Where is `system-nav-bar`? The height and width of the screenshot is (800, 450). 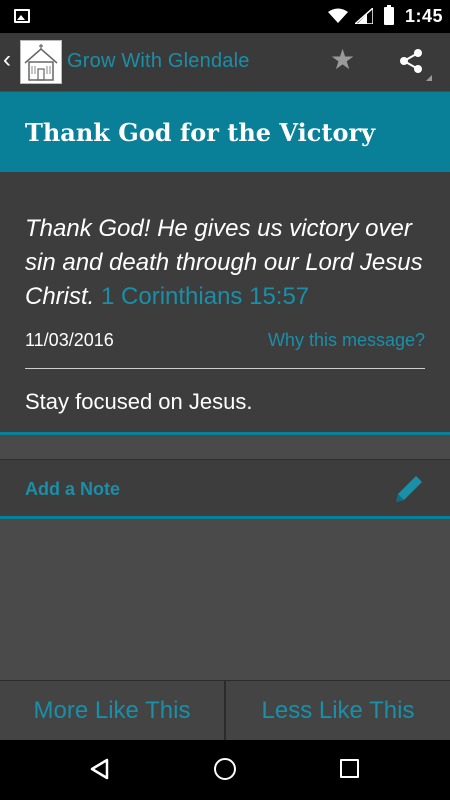
system-nav-bar is located at coordinates (225, 770).